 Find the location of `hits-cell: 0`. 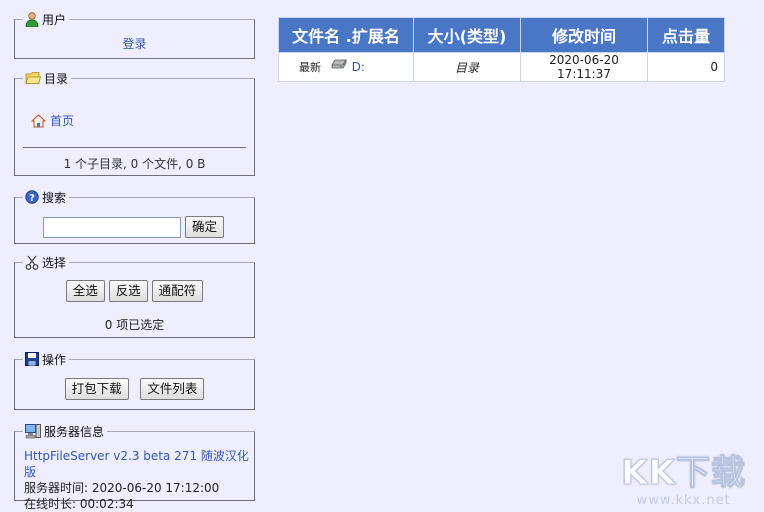

hits-cell: 0 is located at coordinates (686, 67).